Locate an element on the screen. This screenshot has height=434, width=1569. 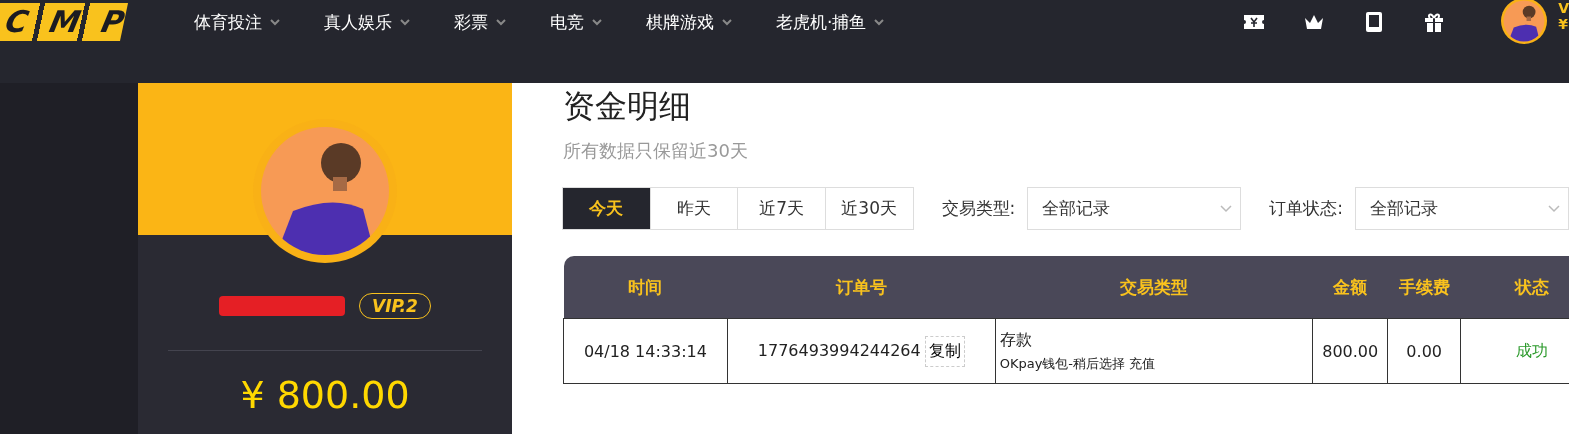
column-header: 金额 is located at coordinates (1350, 287).